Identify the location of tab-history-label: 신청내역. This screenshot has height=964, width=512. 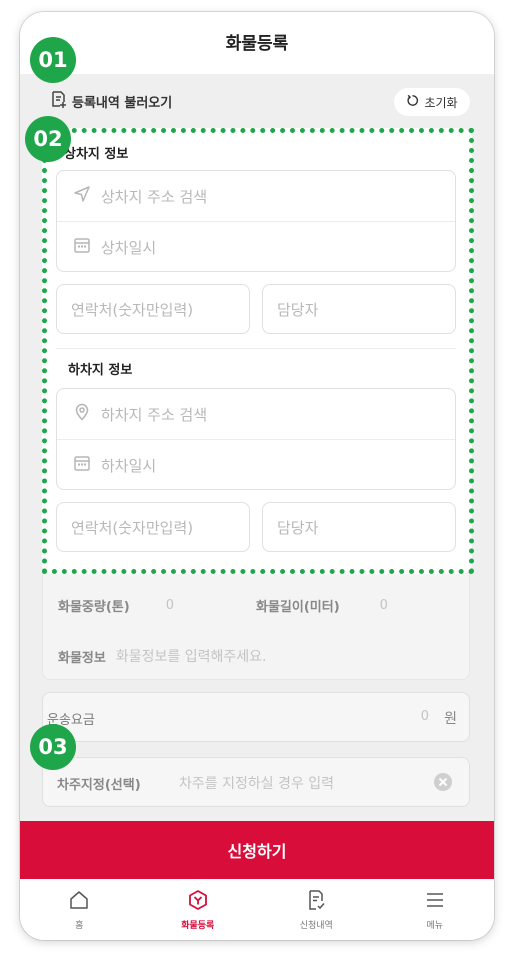
(316, 925).